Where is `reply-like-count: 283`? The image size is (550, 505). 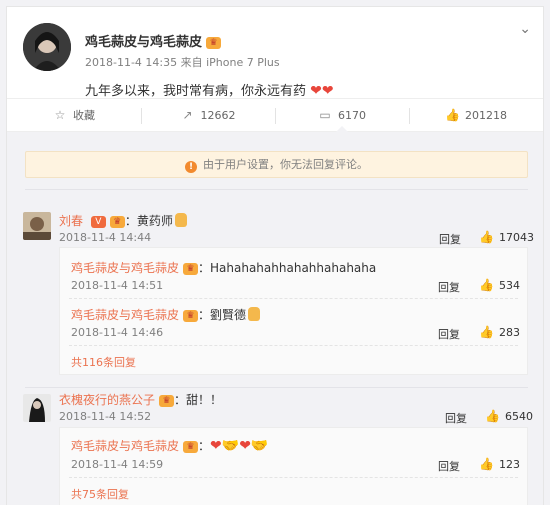
reply-like-count: 283 is located at coordinates (509, 332).